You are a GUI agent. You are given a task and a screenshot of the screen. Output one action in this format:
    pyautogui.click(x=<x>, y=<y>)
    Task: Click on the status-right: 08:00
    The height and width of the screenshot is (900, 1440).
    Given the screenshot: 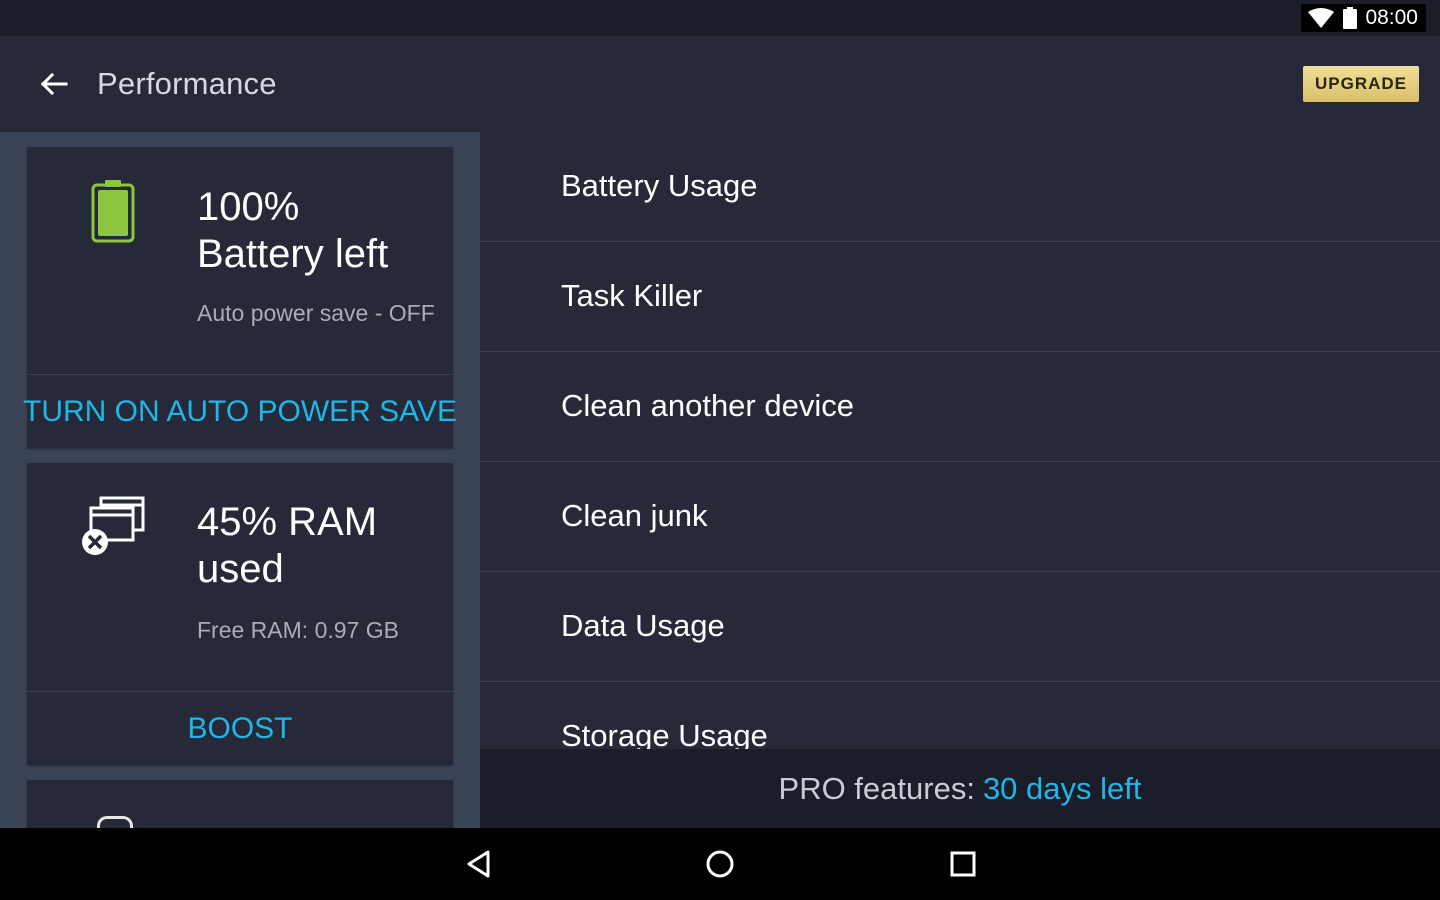 What is the action you would take?
    pyautogui.click(x=1363, y=18)
    